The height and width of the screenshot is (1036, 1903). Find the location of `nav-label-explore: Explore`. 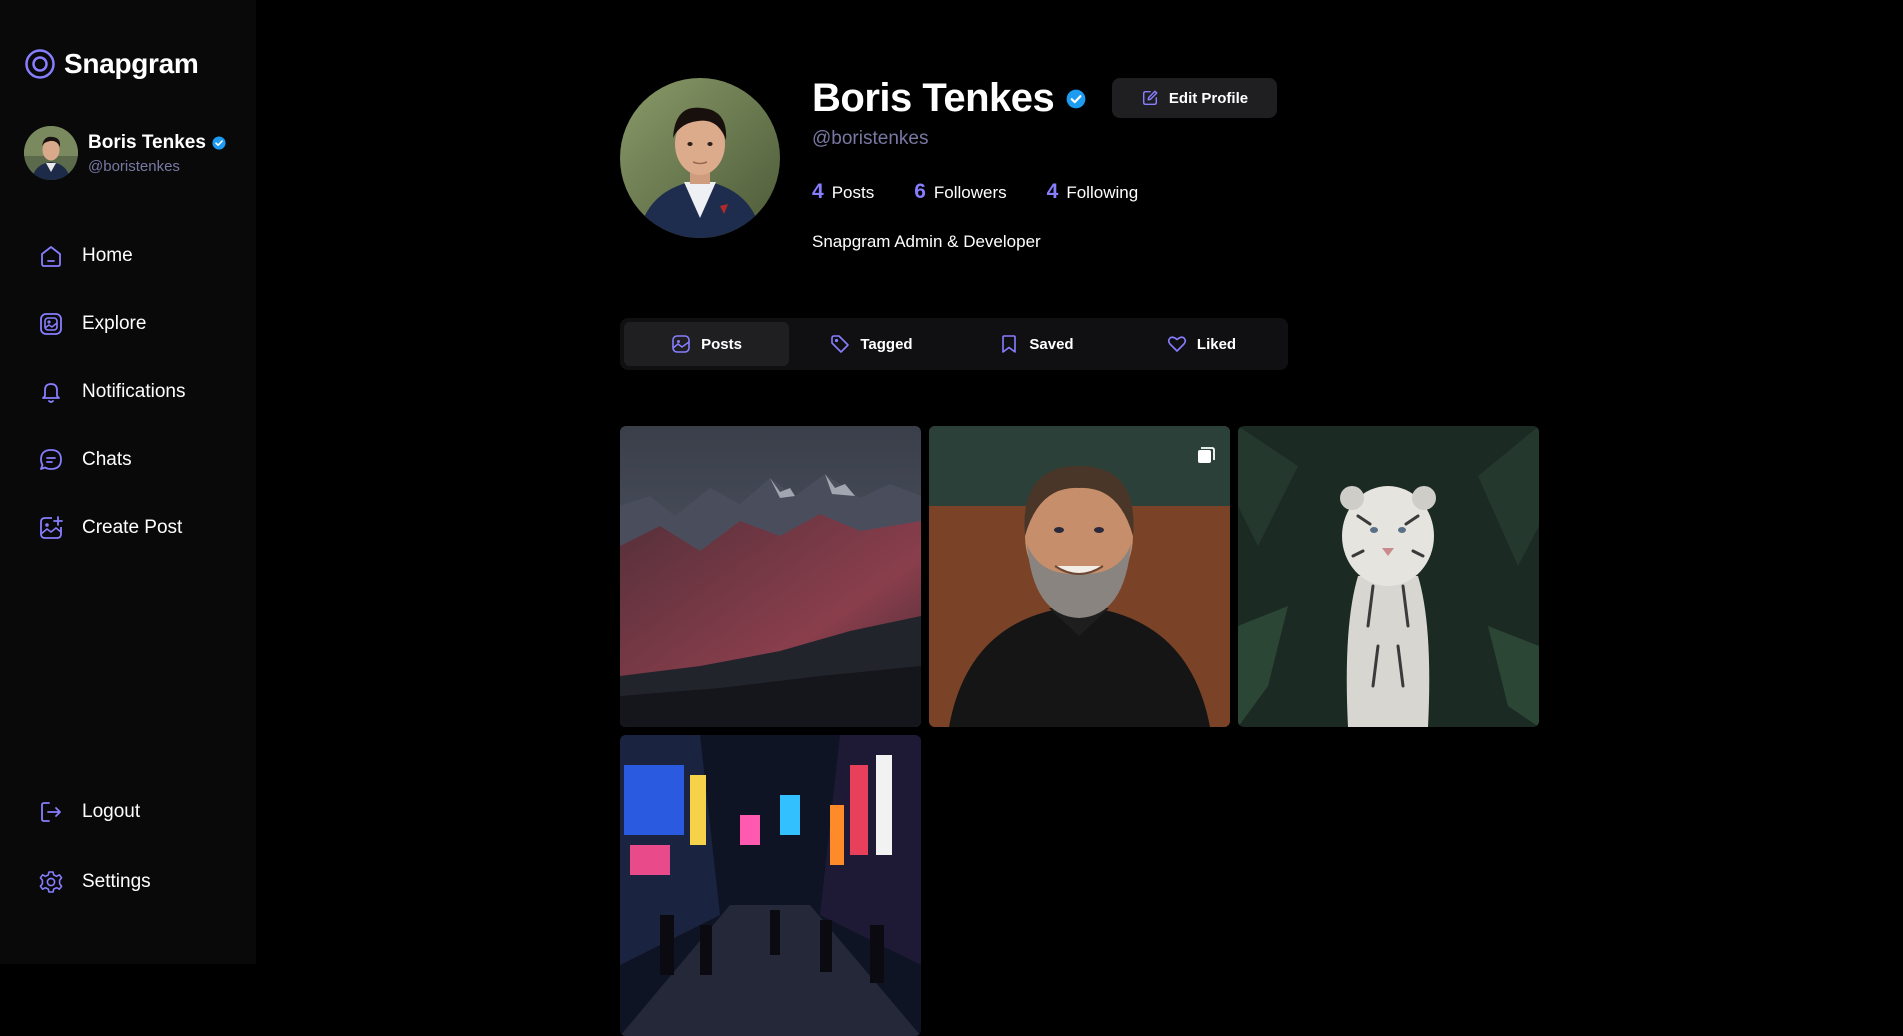

nav-label-explore: Explore is located at coordinates (114, 323).